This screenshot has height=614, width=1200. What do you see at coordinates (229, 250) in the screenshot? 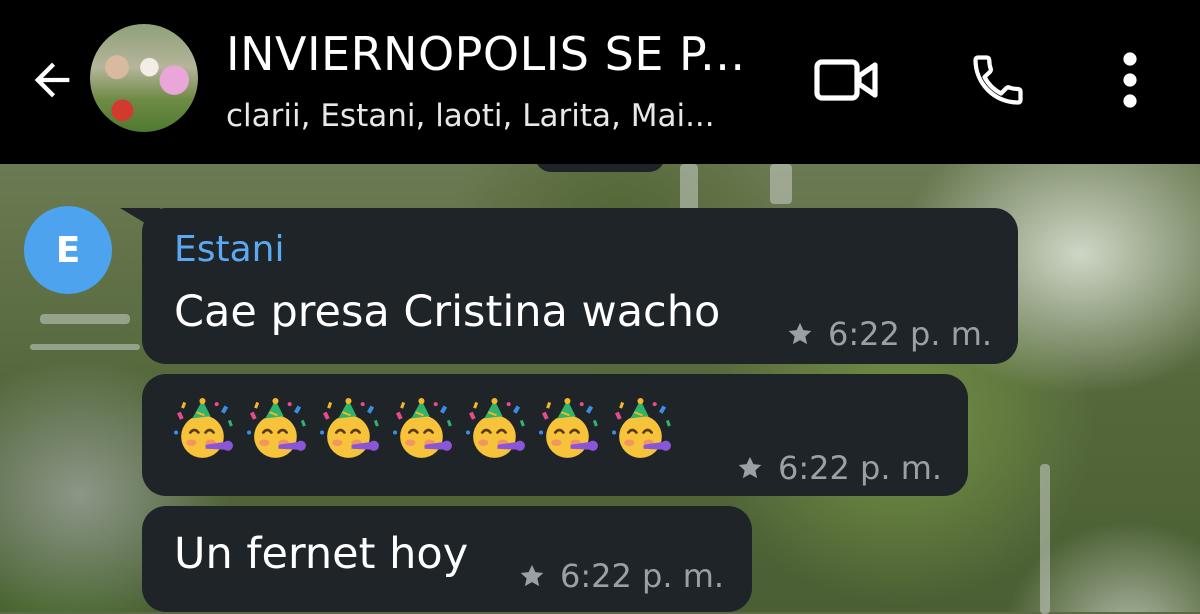
I see `sender-name: Estani` at bounding box center [229, 250].